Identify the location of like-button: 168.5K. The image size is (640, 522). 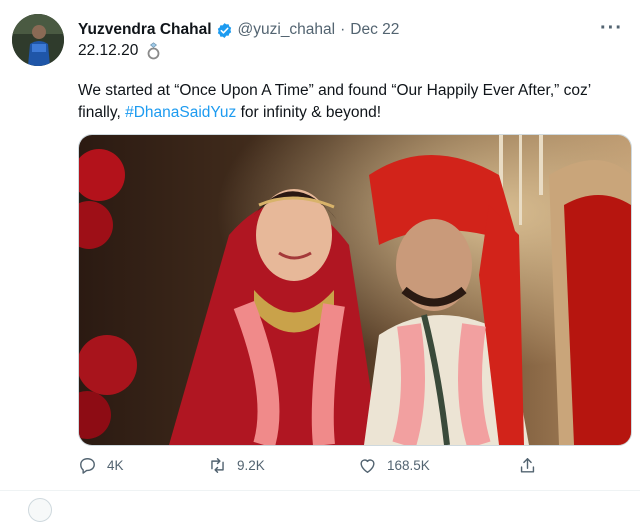
(394, 465).